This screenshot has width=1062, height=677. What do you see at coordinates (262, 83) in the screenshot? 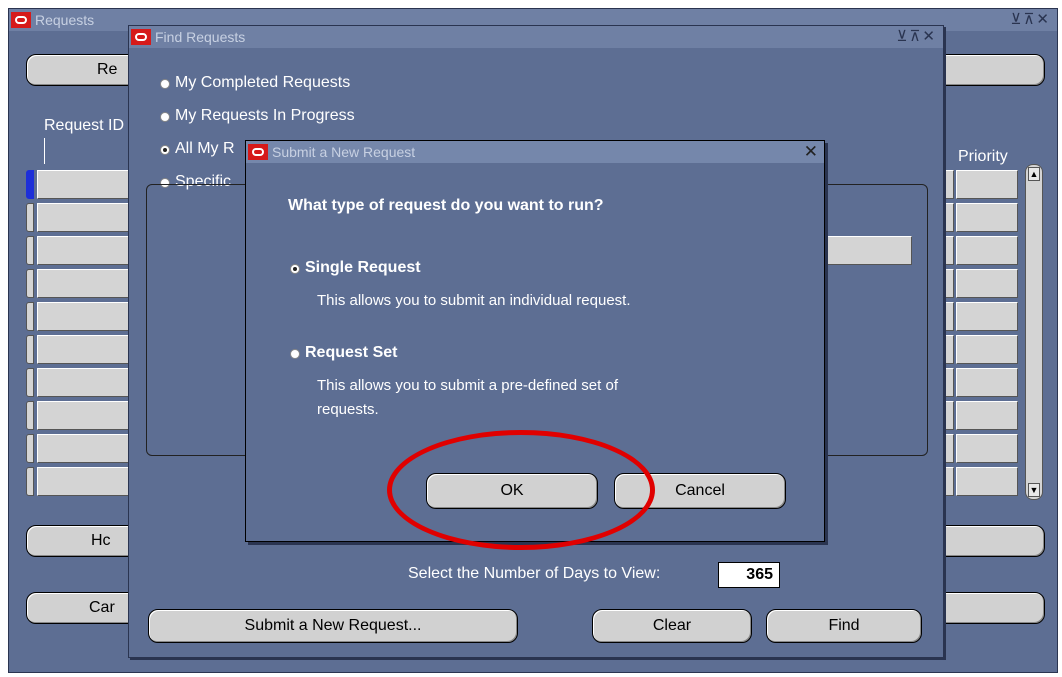
I see `option-completed-requests: My Completed Requests` at bounding box center [262, 83].